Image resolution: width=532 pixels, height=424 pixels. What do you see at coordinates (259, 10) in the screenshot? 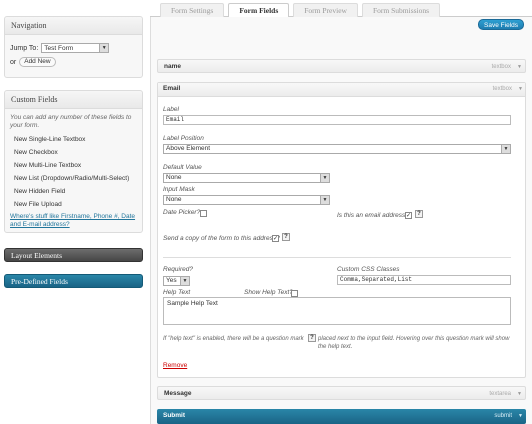
I see `tab-form-fields: Form Fields` at bounding box center [259, 10].